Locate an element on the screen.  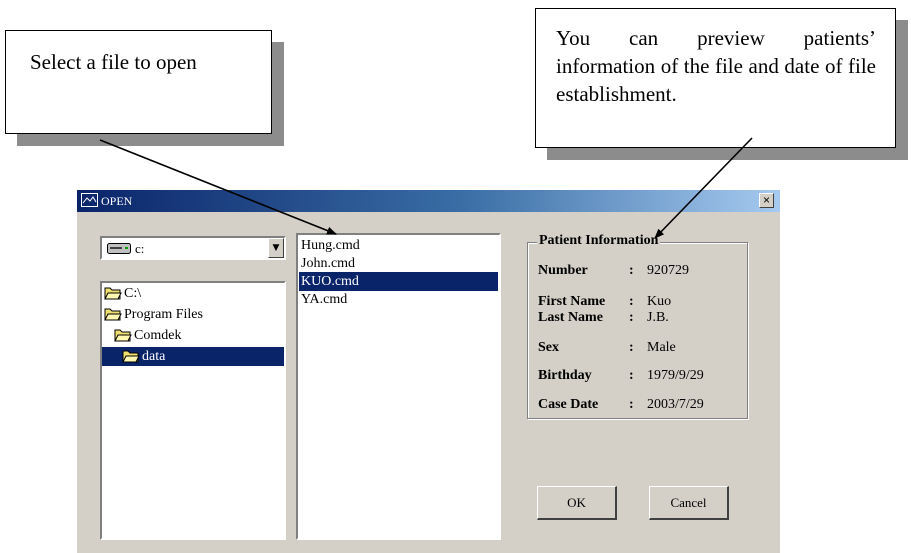
sex-colon: : is located at coordinates (631, 347).